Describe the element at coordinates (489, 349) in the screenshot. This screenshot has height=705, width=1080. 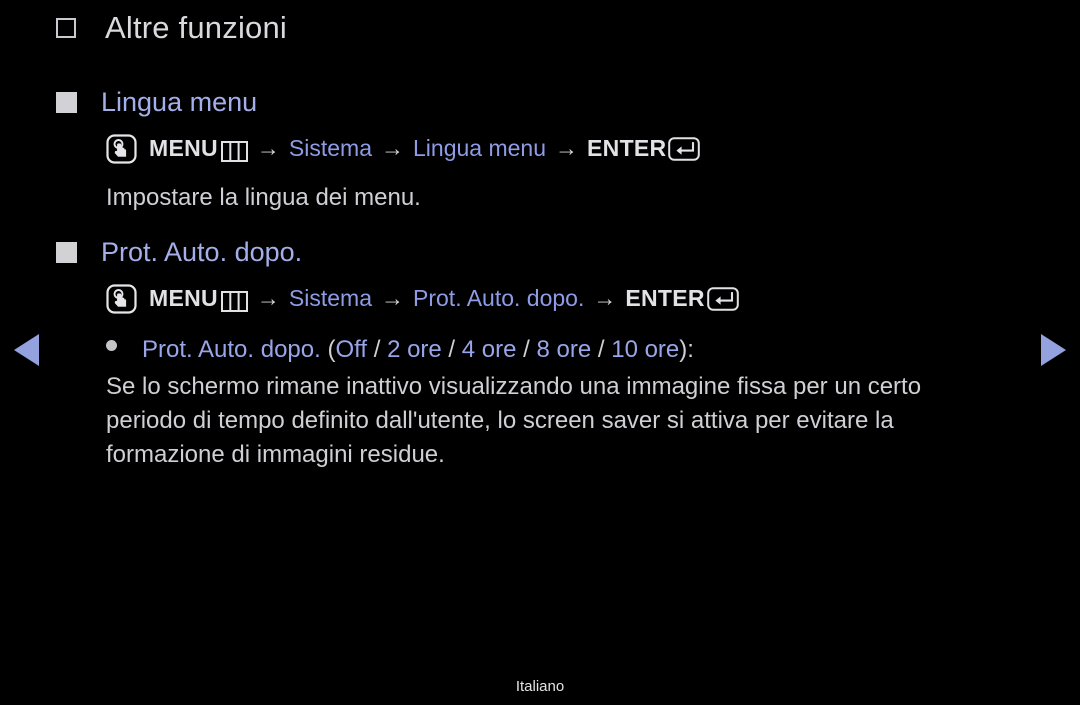
I see `option-value-4-ore: 4 ore` at that location.